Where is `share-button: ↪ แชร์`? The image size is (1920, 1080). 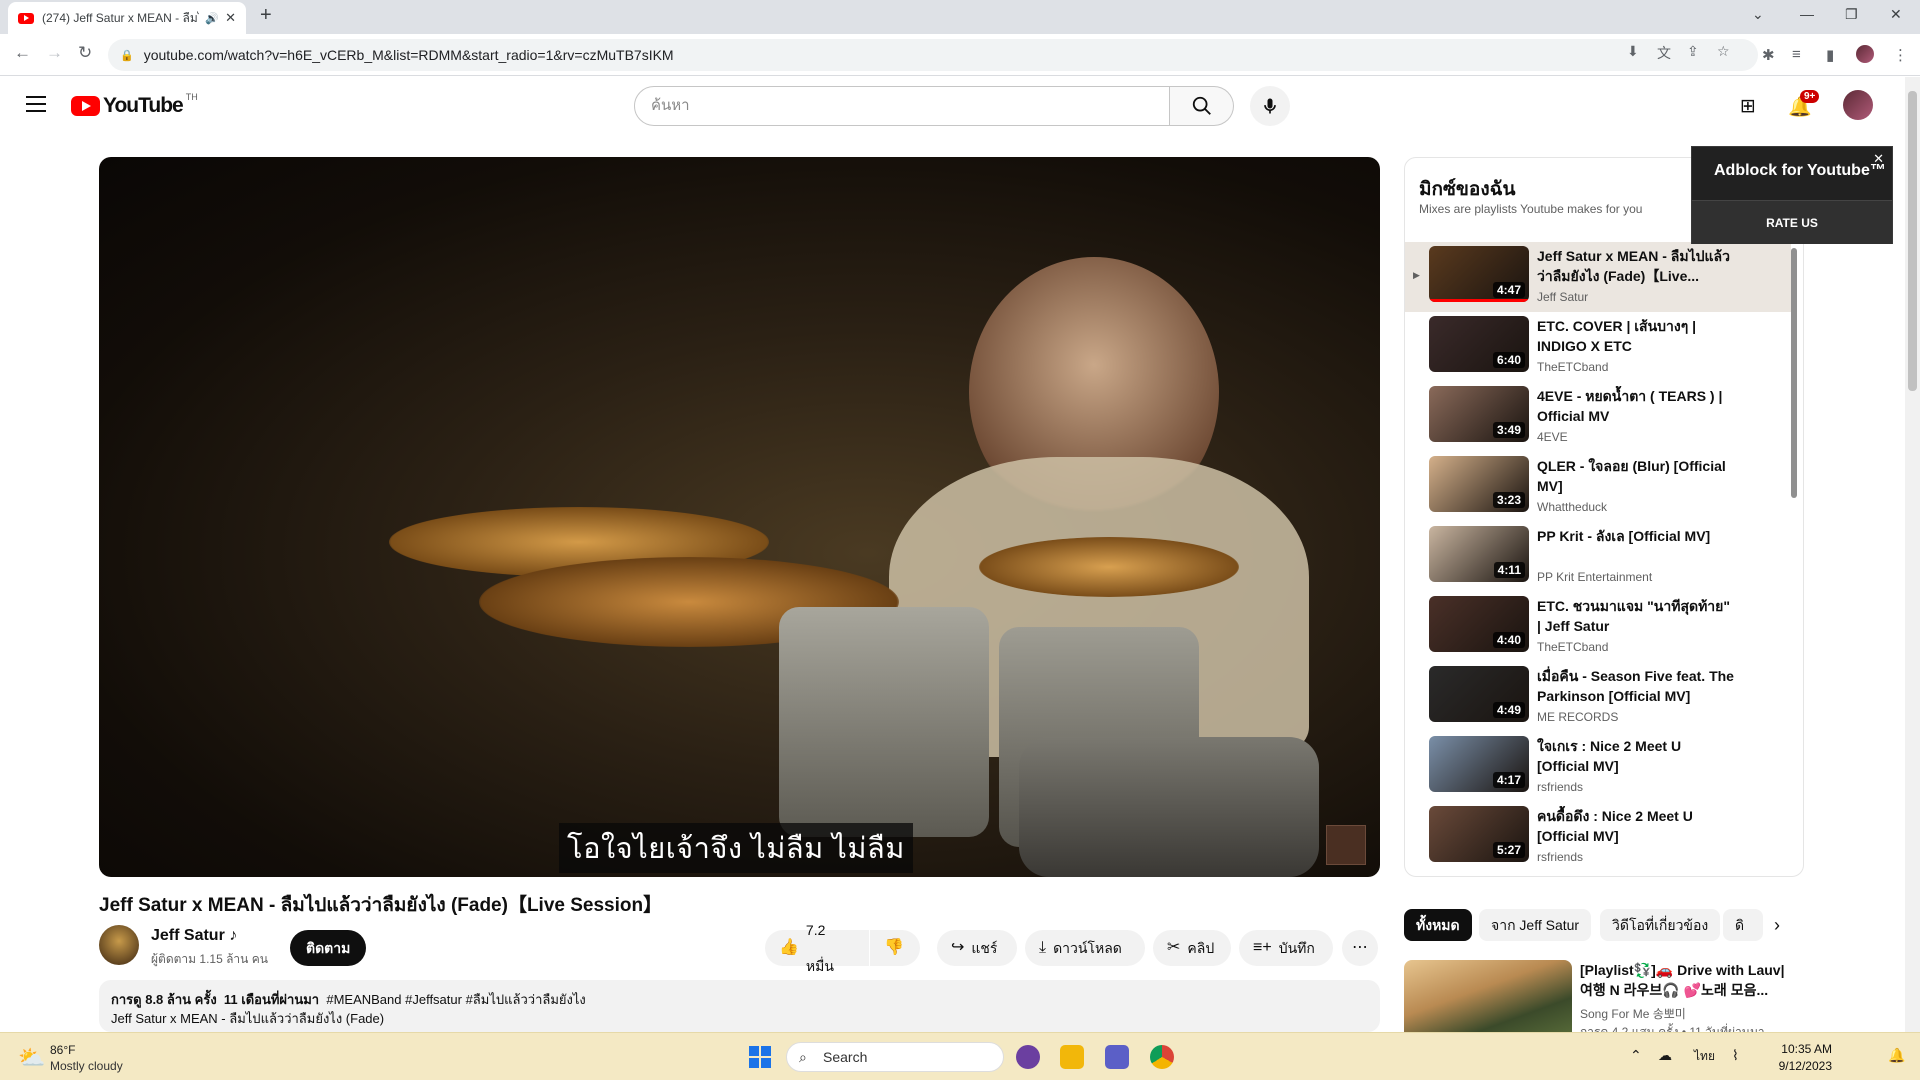 share-button: ↪ แชร์ is located at coordinates (977, 948).